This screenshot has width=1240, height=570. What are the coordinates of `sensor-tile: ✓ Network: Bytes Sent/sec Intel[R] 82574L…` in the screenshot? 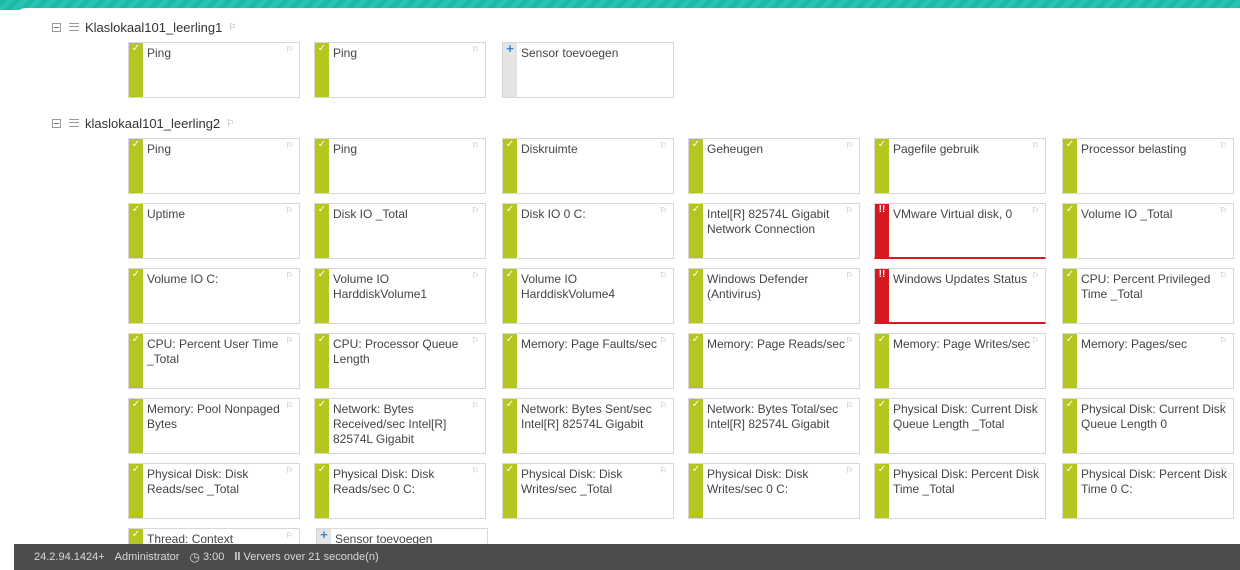 It's located at (588, 426).